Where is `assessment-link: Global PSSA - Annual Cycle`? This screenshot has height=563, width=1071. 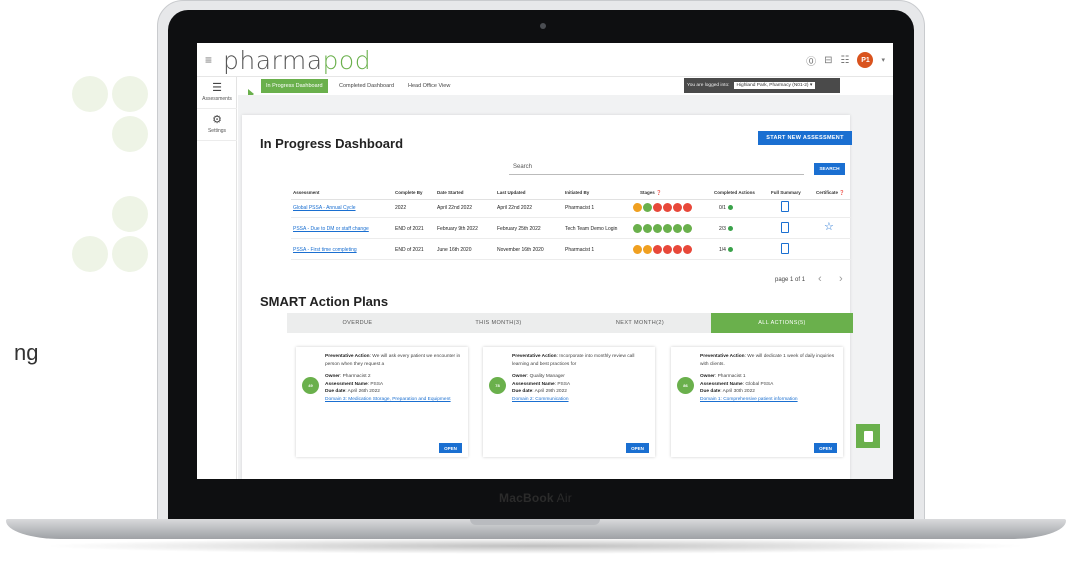
assessment-link: Global PSSA - Annual Cycle is located at coordinates (324, 208).